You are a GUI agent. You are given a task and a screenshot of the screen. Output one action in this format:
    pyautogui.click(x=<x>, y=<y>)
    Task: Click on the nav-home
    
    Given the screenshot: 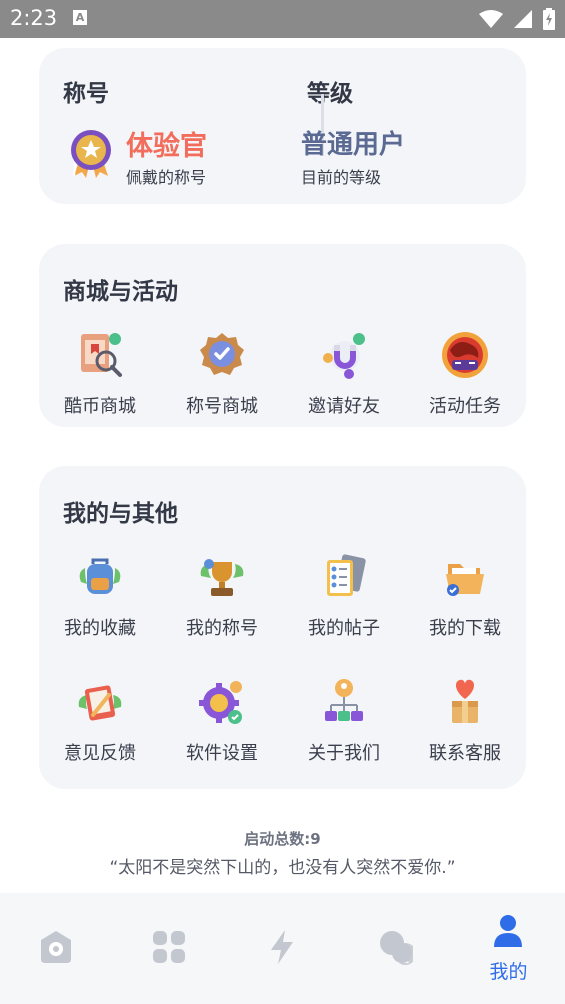 What is the action you would take?
    pyautogui.click(x=56, y=948)
    